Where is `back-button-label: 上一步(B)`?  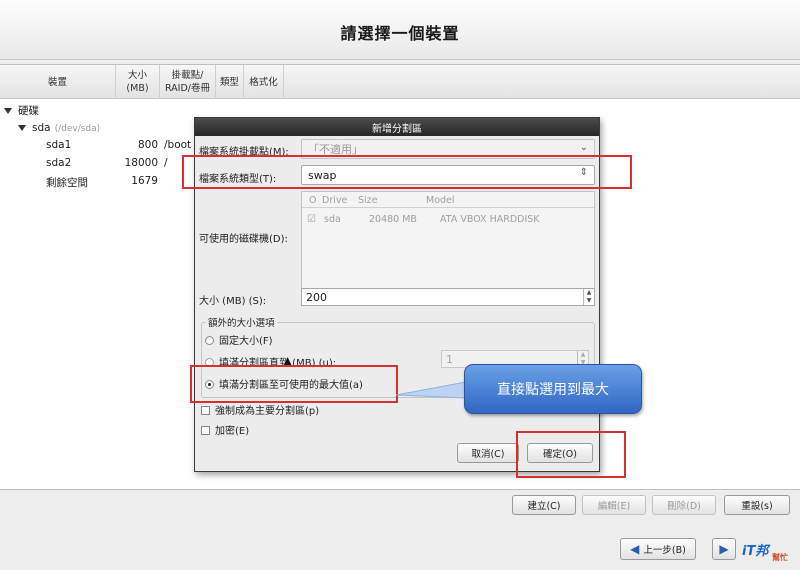 back-button-label: 上一步(B) is located at coordinates (664, 550).